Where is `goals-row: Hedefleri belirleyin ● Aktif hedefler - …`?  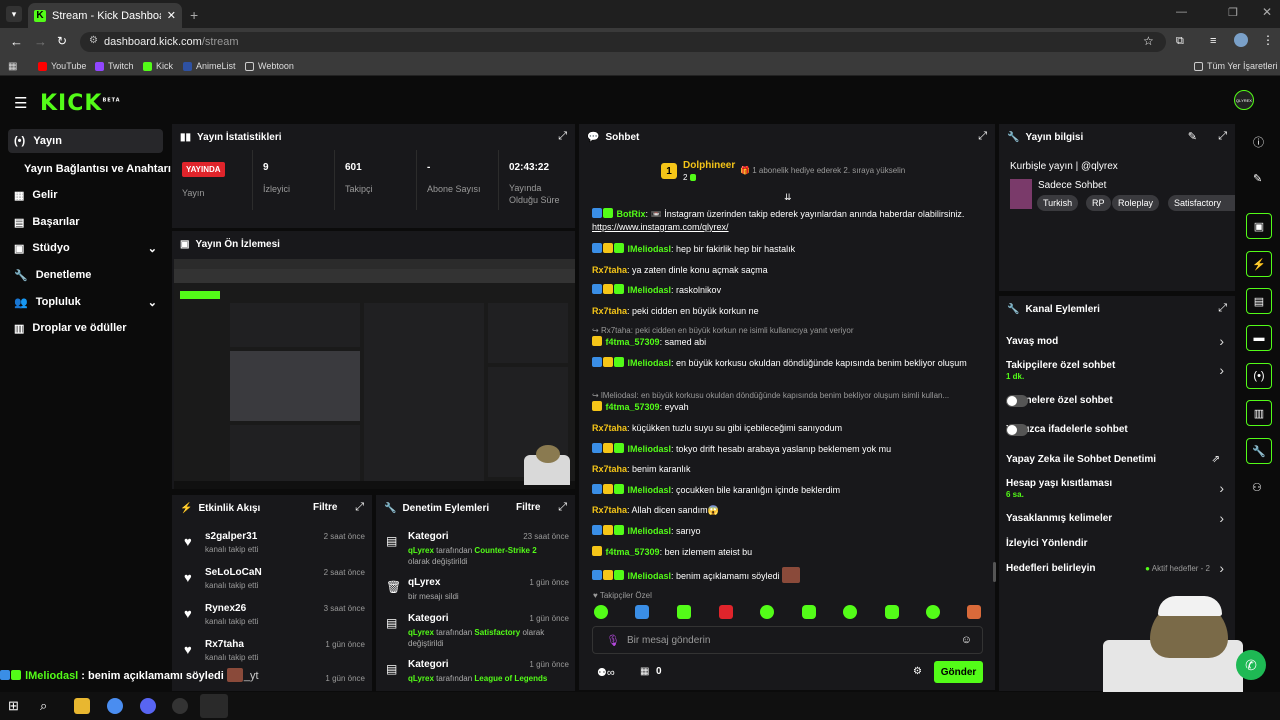
goals-row: Hedefleri belirleyin ● Aktif hedefler - … is located at coordinates (1117, 568).